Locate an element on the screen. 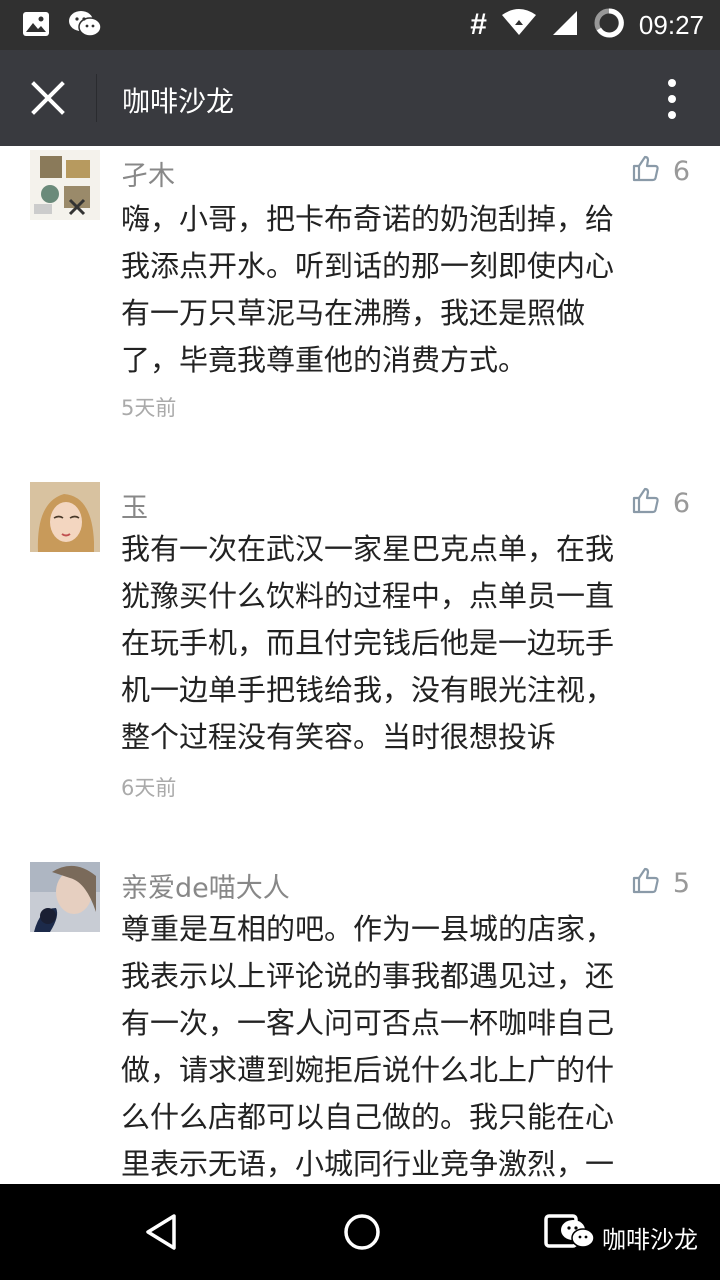 The height and width of the screenshot is (1280, 720). comment-line: 我有一次在武汉一家星巴克点单，在我 is located at coordinates (368, 549).